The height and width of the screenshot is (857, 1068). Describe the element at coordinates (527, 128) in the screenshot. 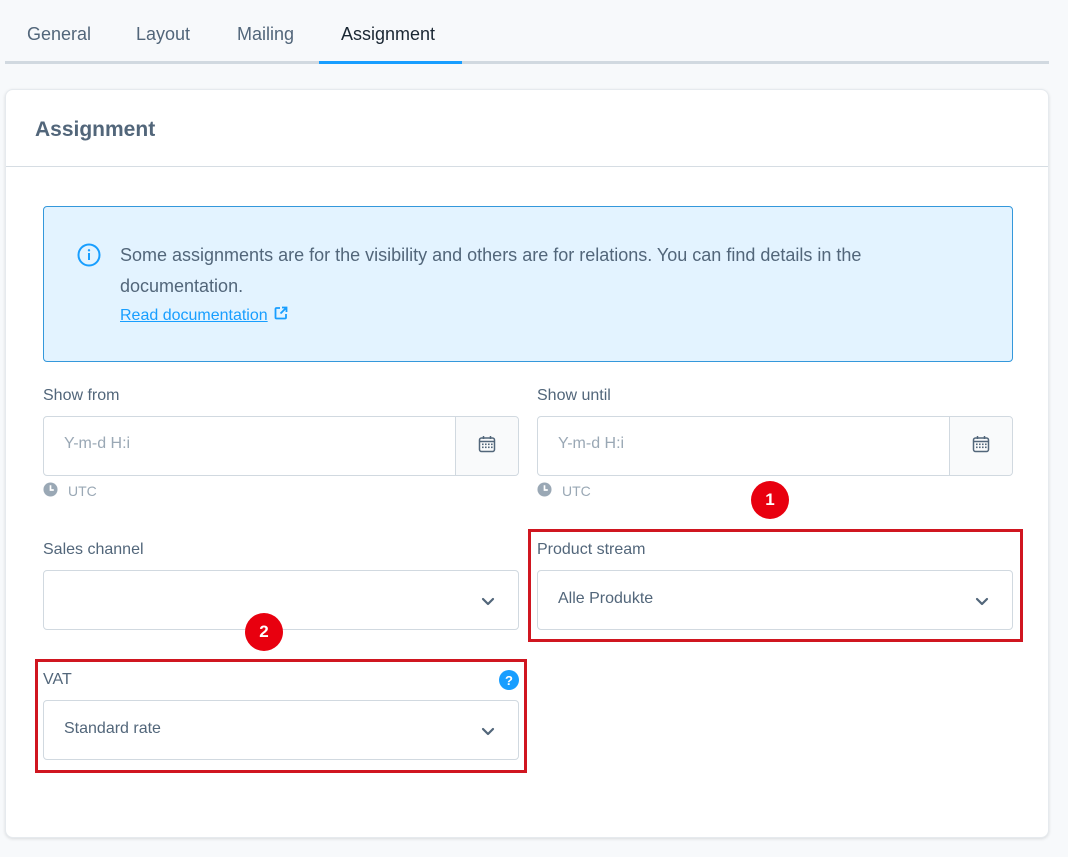

I see `card-header: Assignment` at that location.